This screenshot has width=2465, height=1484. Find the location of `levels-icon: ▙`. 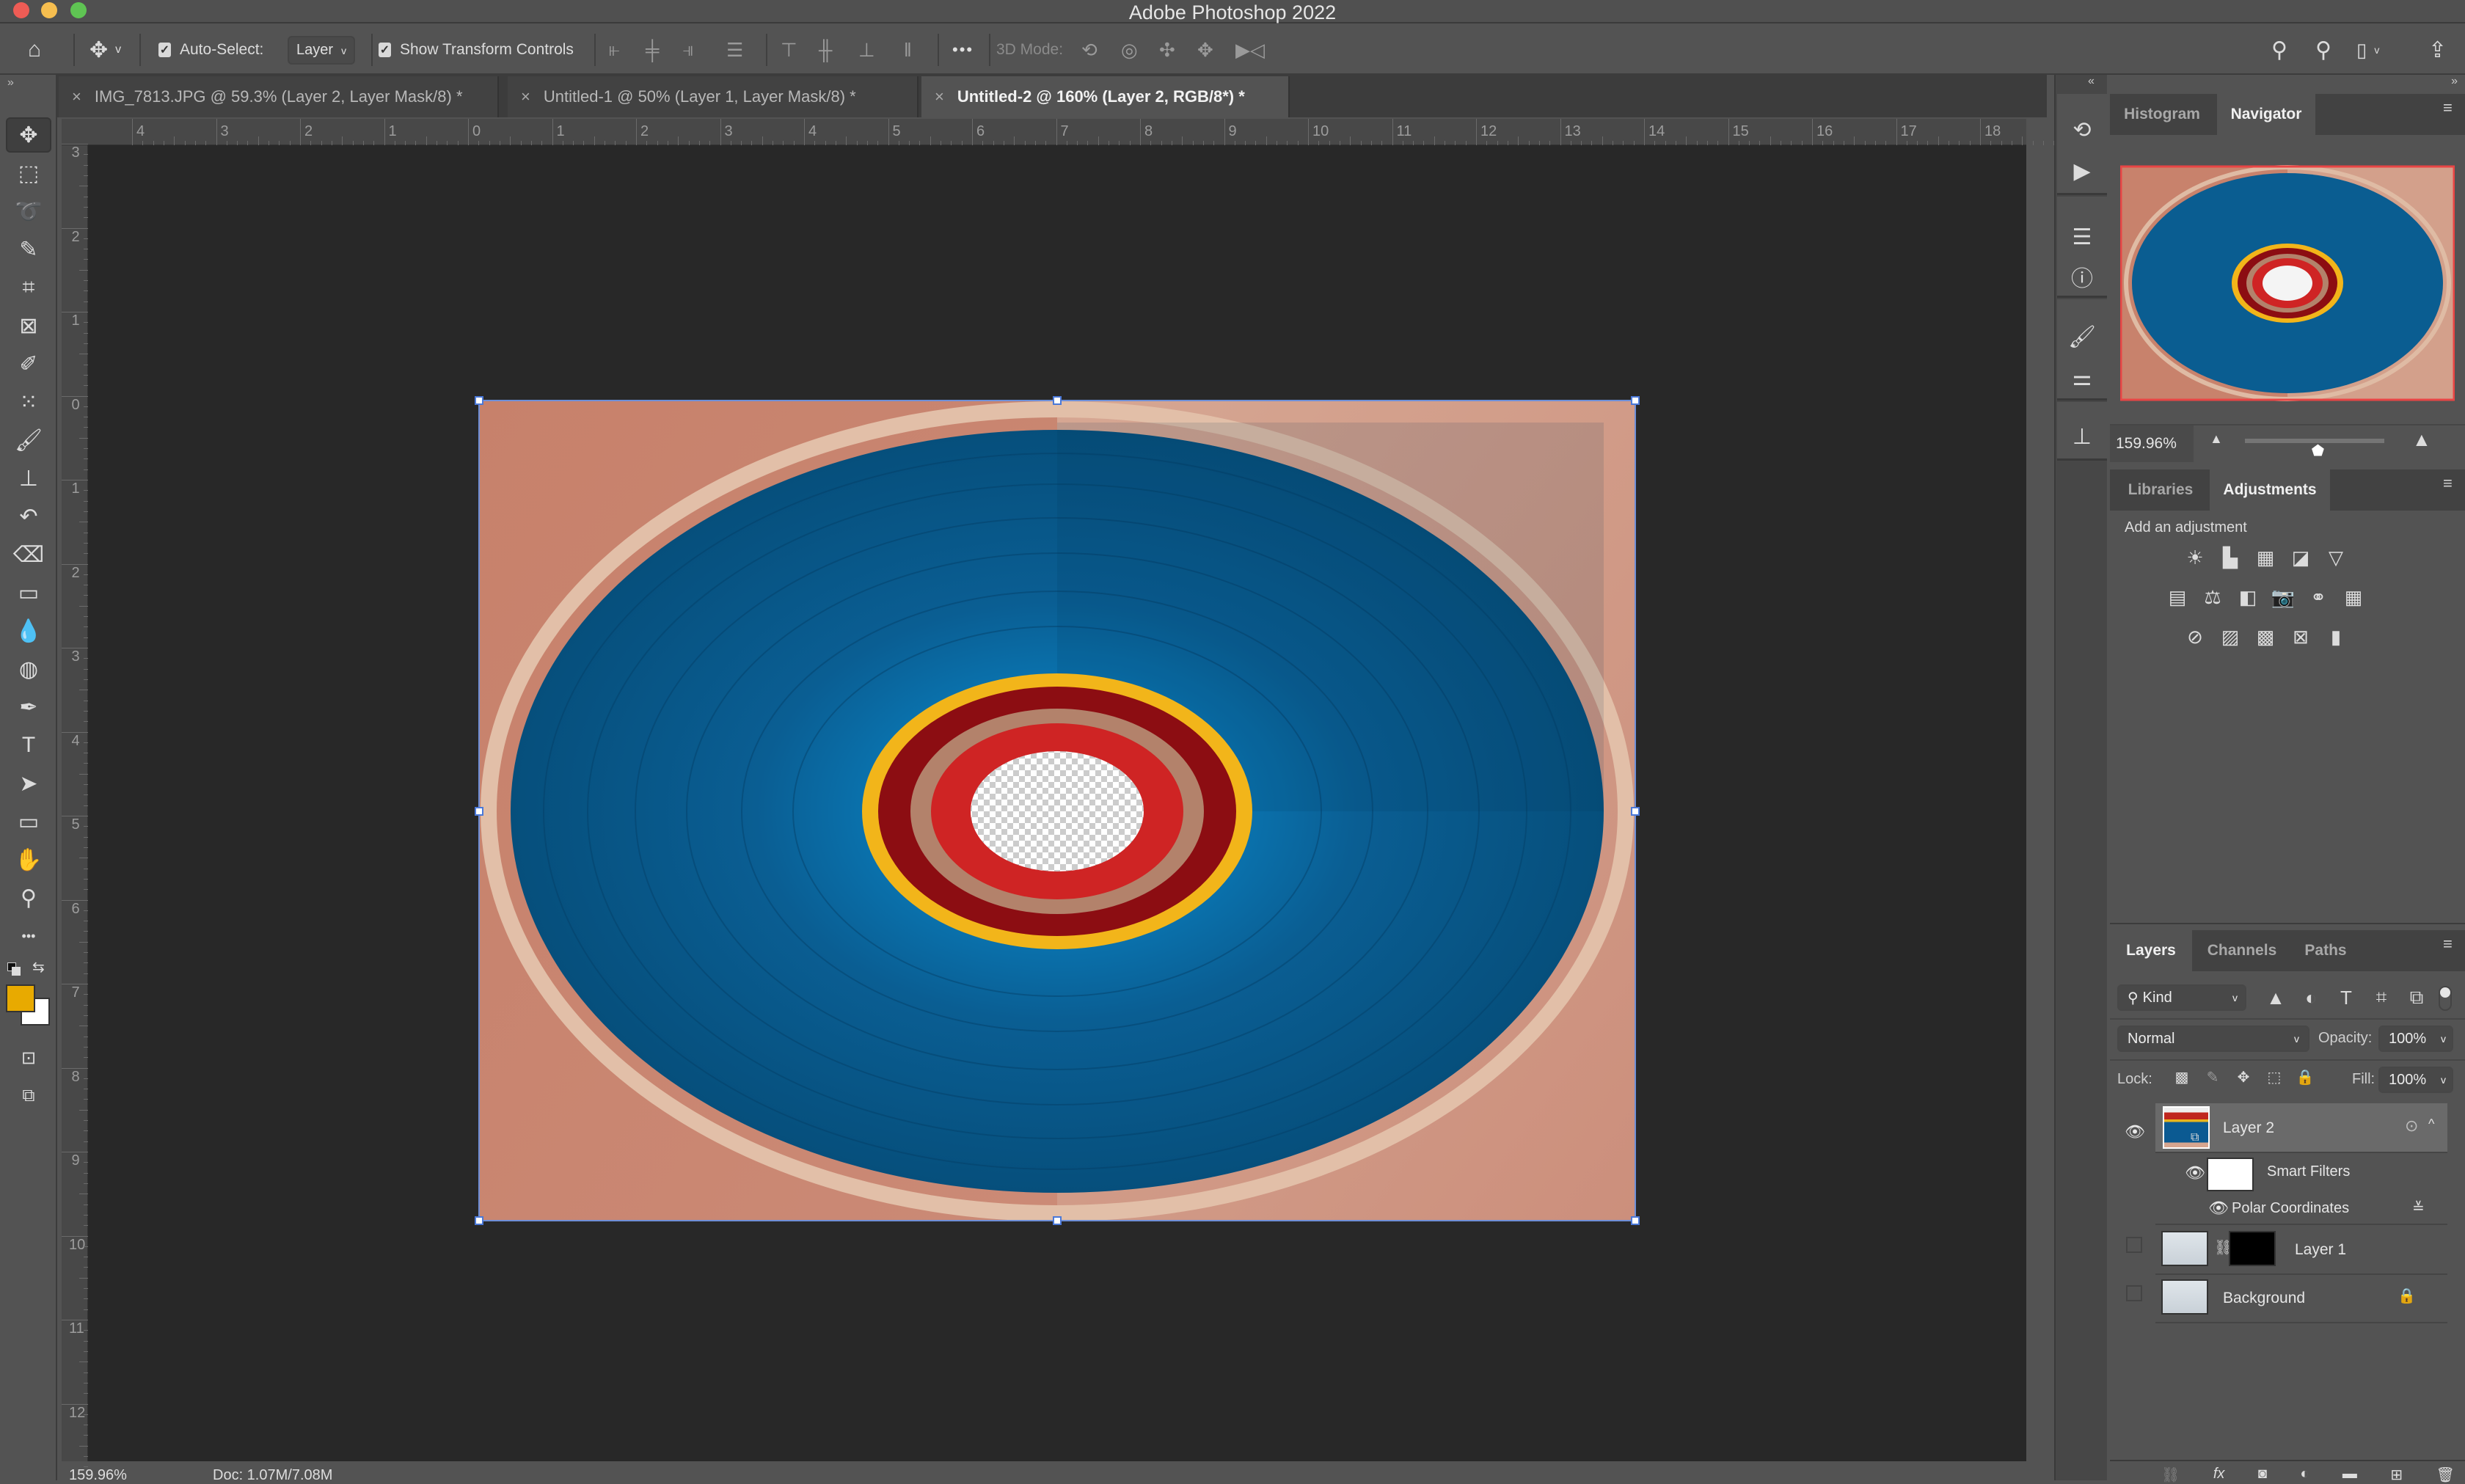

levels-icon: ▙ is located at coordinates (2230, 558).